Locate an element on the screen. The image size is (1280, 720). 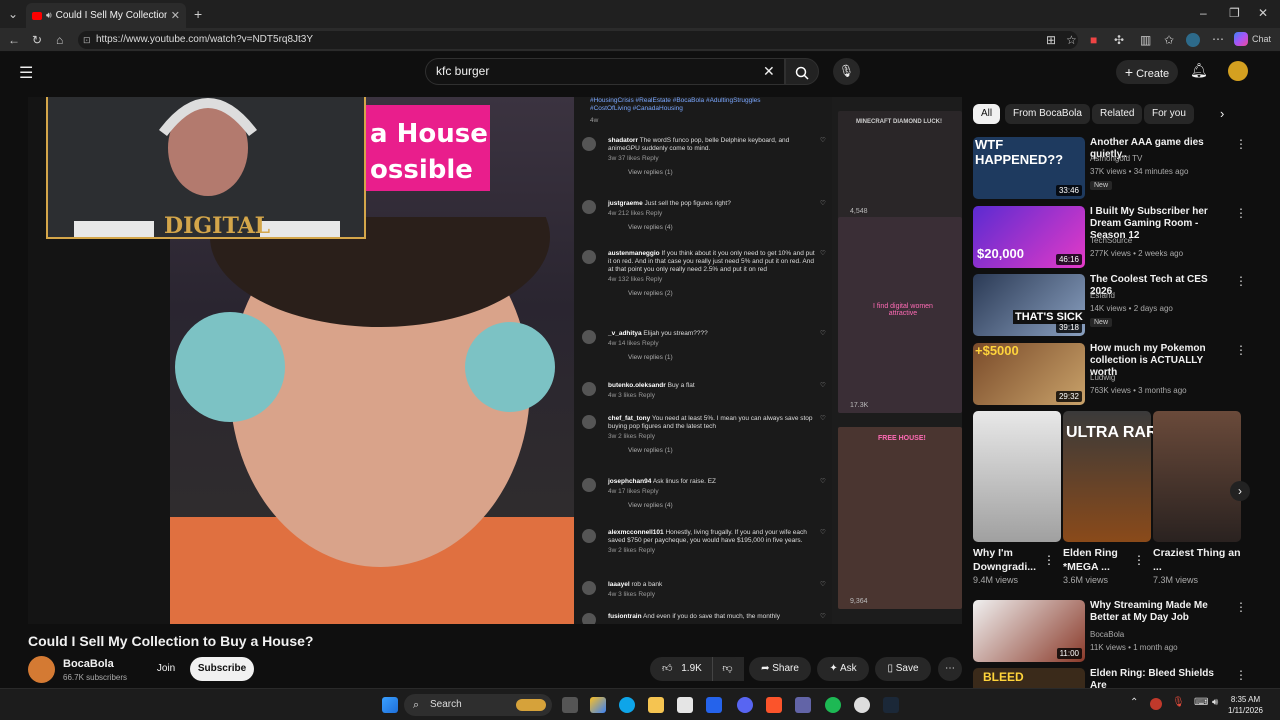
clear-search-icon: ✕ is located at coordinates (769, 71).